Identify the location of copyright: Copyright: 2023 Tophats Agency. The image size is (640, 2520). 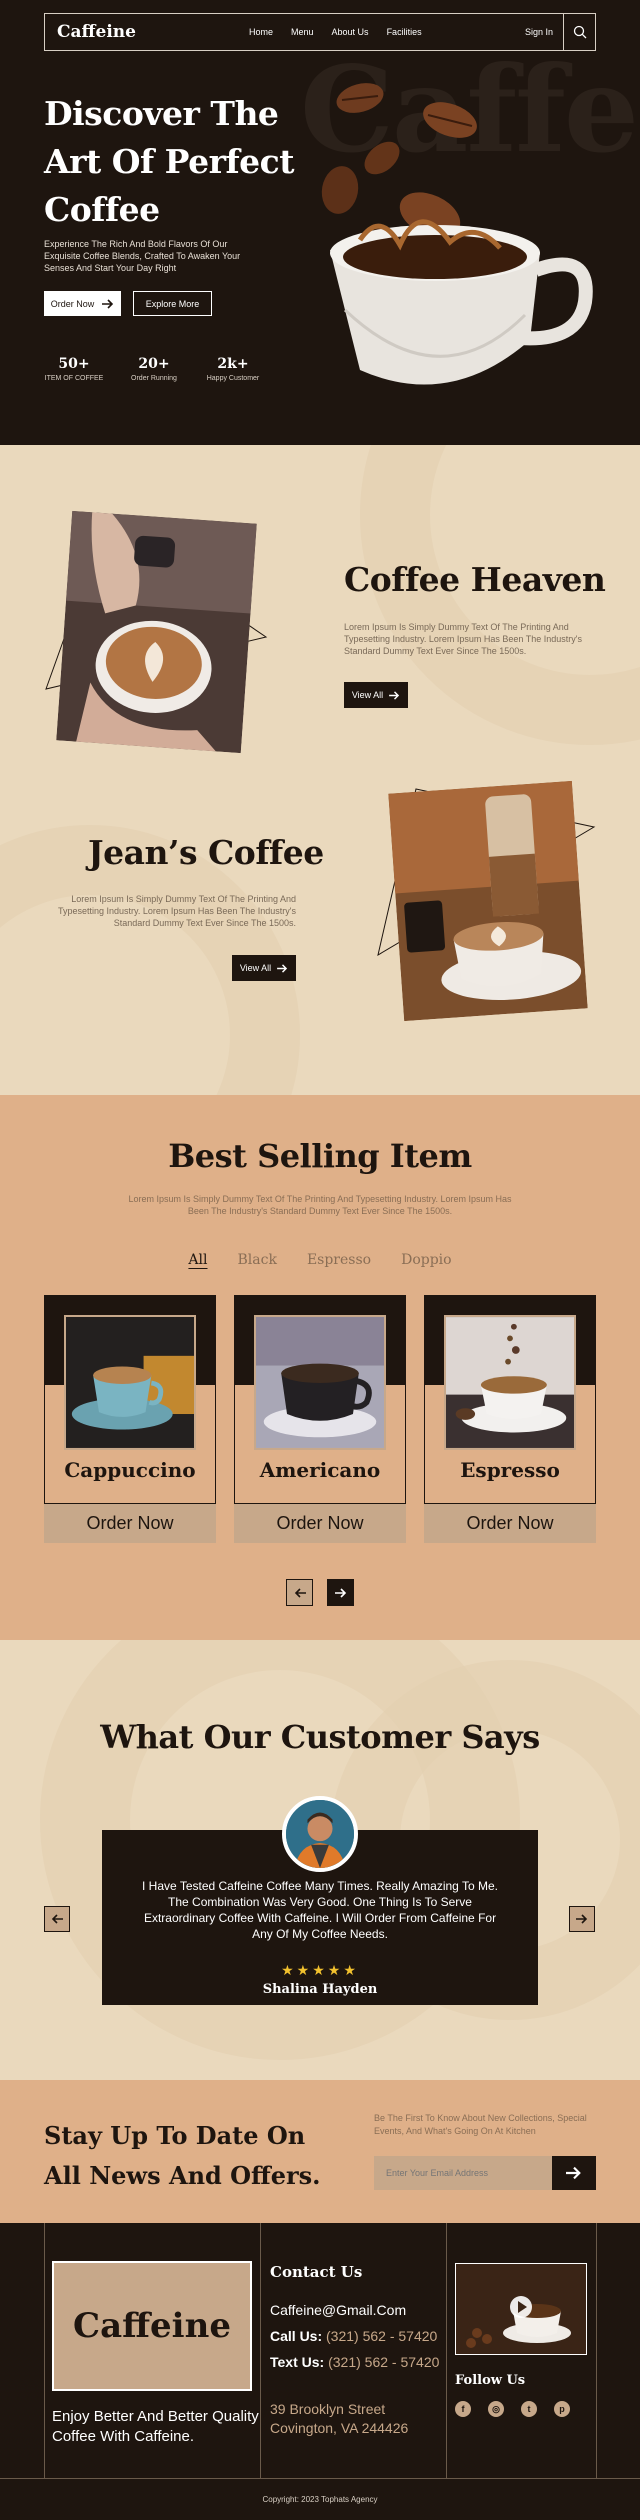
(320, 2499).